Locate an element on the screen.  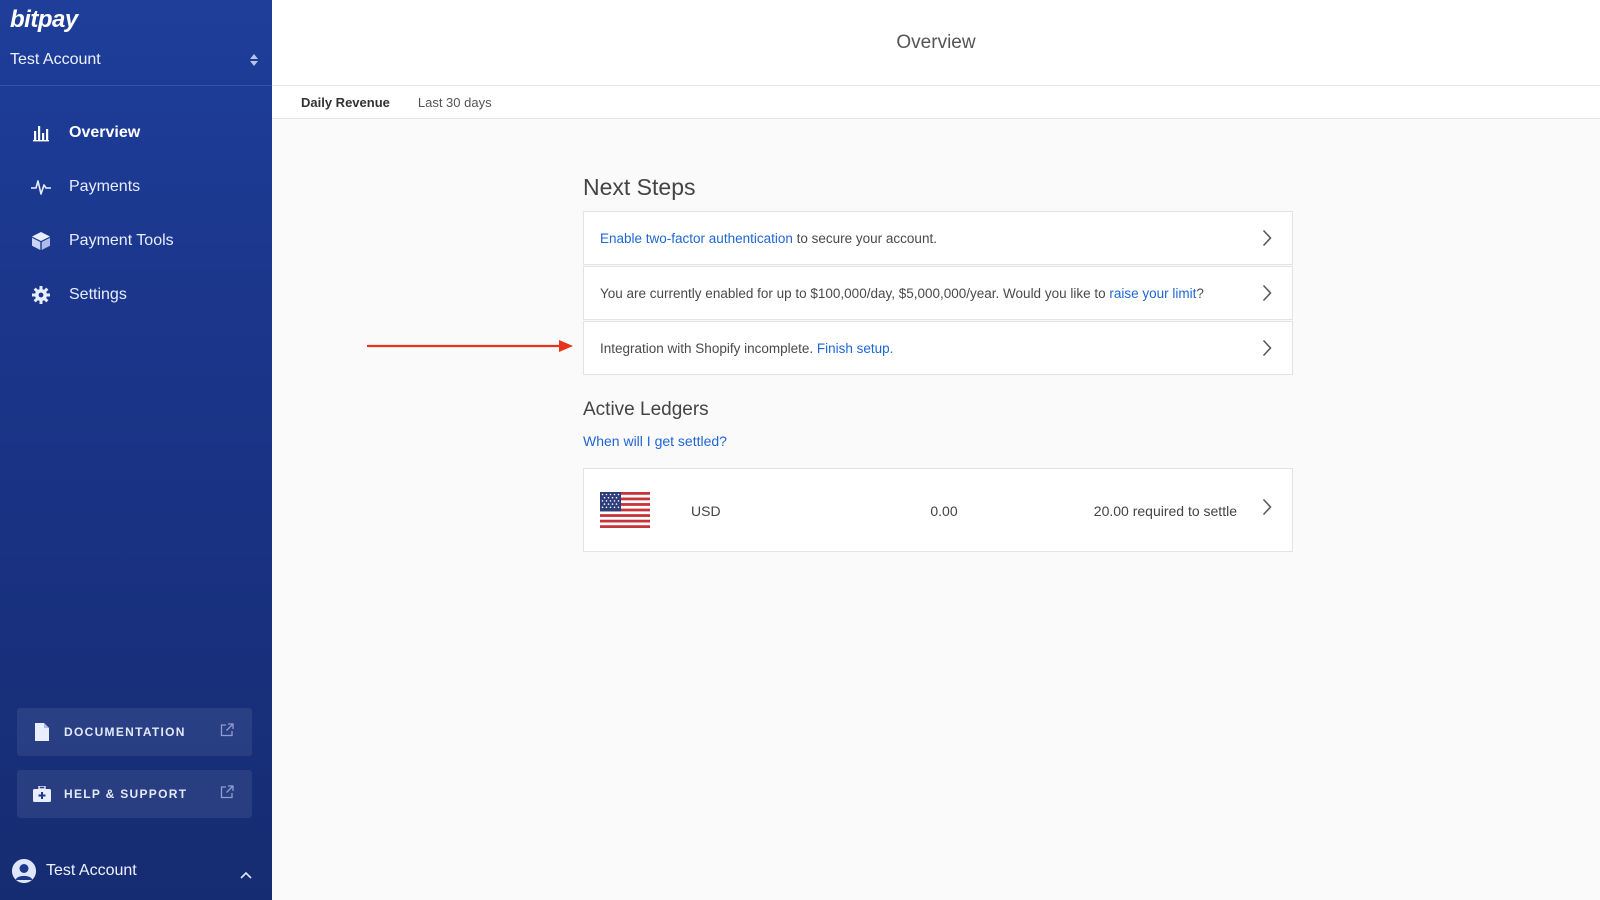
cube-icon is located at coordinates (41, 241).